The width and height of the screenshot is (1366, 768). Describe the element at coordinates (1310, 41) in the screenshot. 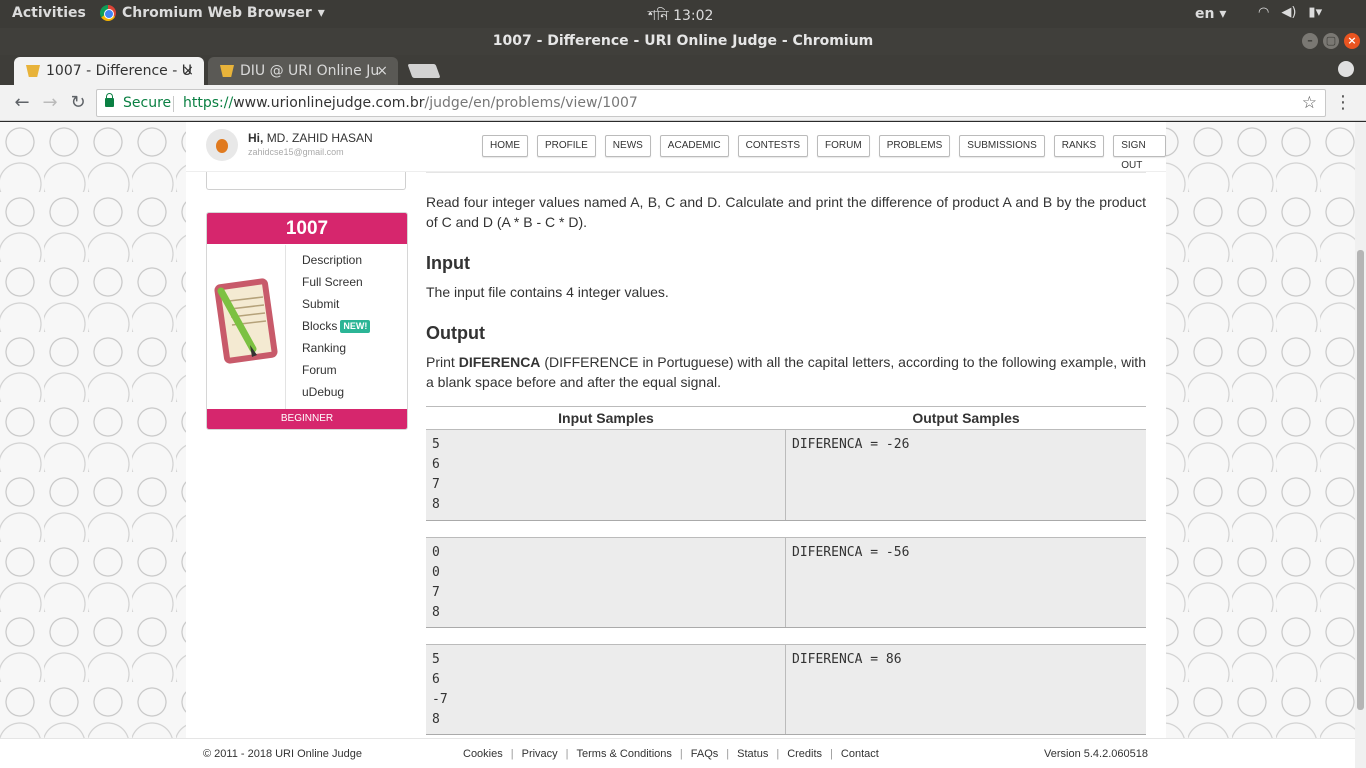

I see `minimize-button: –` at that location.